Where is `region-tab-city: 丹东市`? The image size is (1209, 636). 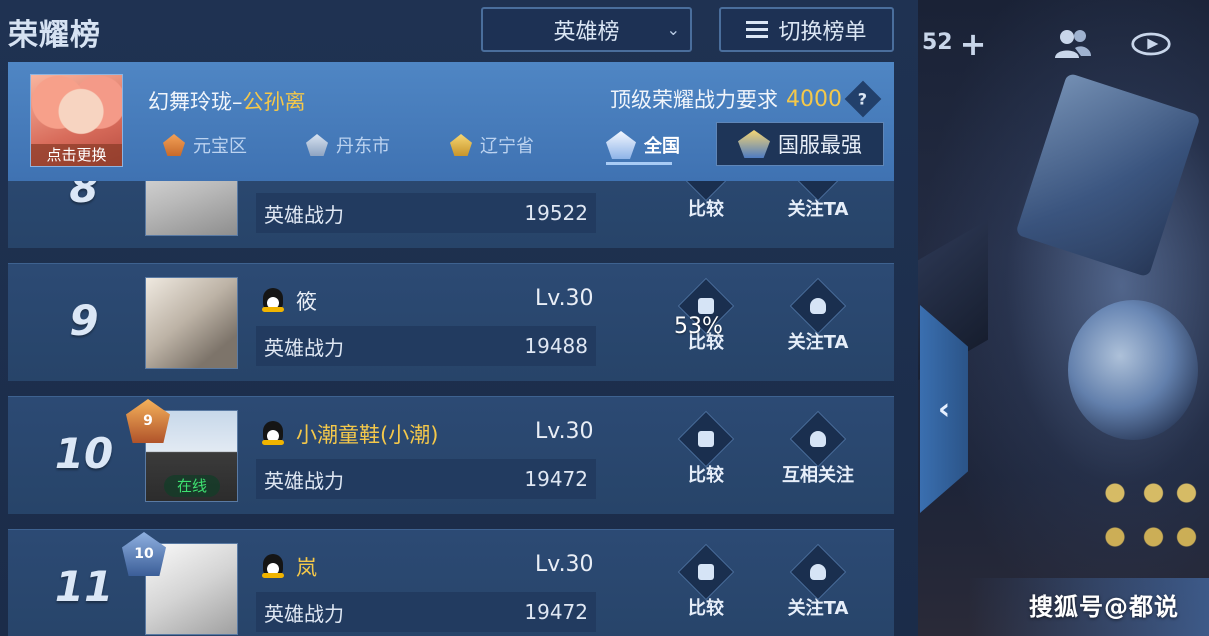 region-tab-city: 丹东市 is located at coordinates (348, 145).